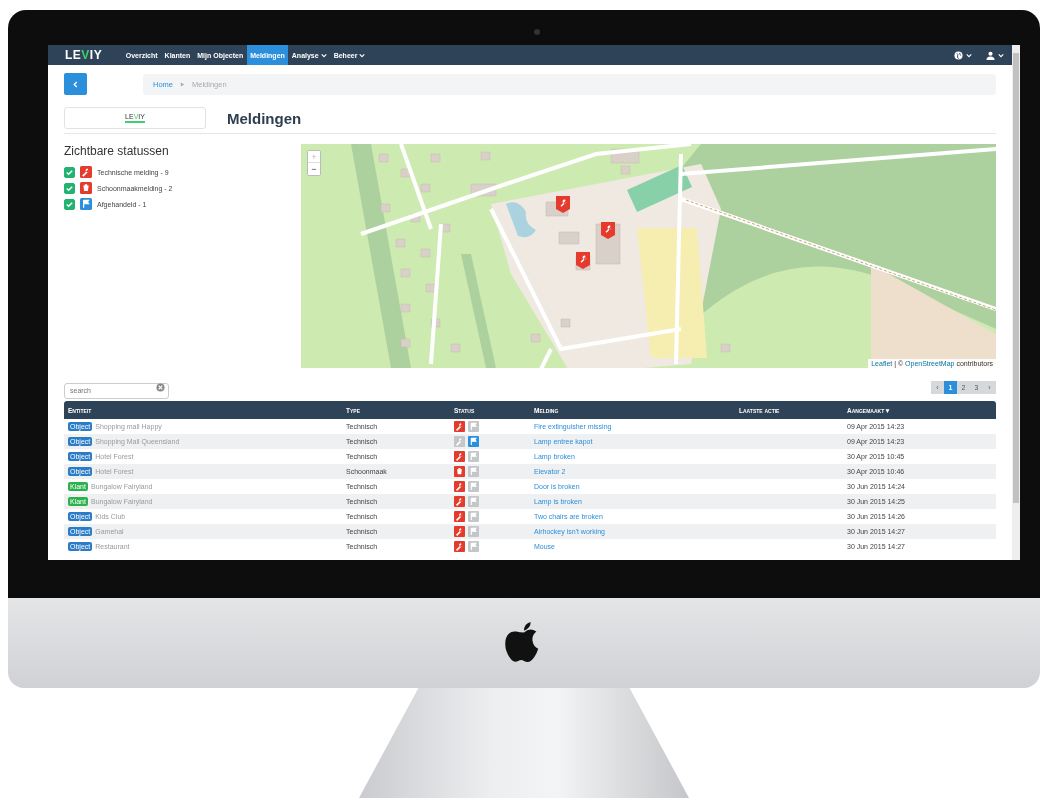 Image resolution: width=1048 pixels, height=798 pixels. I want to click on zoom-in-button: +, so click(314, 157).